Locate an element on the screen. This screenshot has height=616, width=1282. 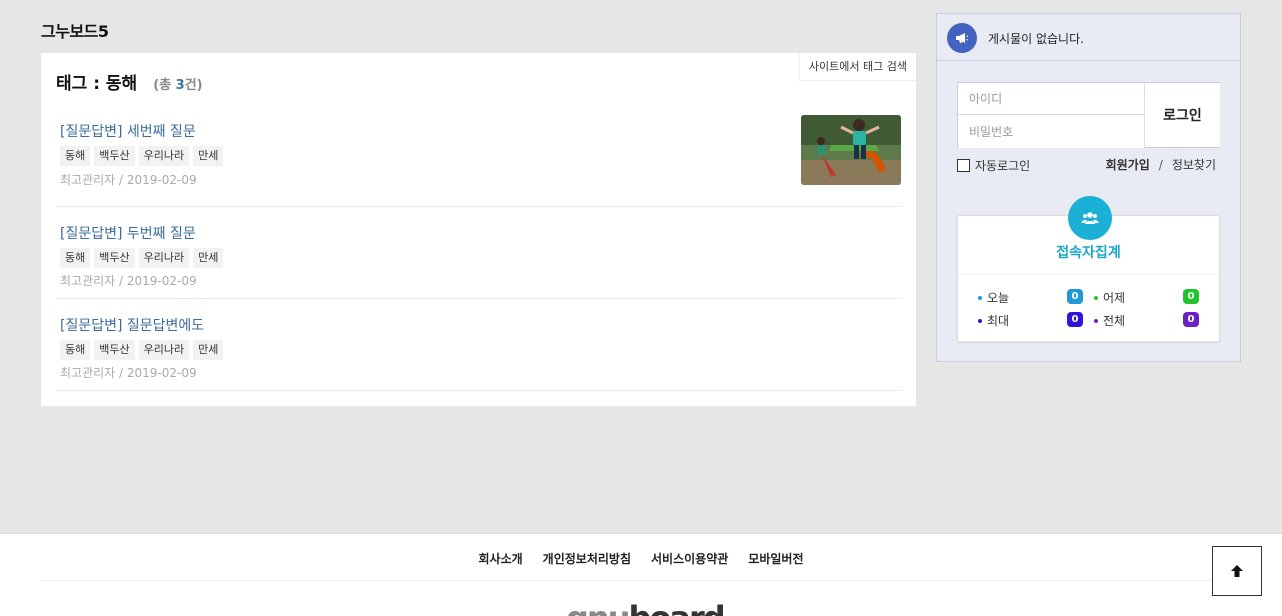
autologin-option: 자동로그인 is located at coordinates (993, 165).